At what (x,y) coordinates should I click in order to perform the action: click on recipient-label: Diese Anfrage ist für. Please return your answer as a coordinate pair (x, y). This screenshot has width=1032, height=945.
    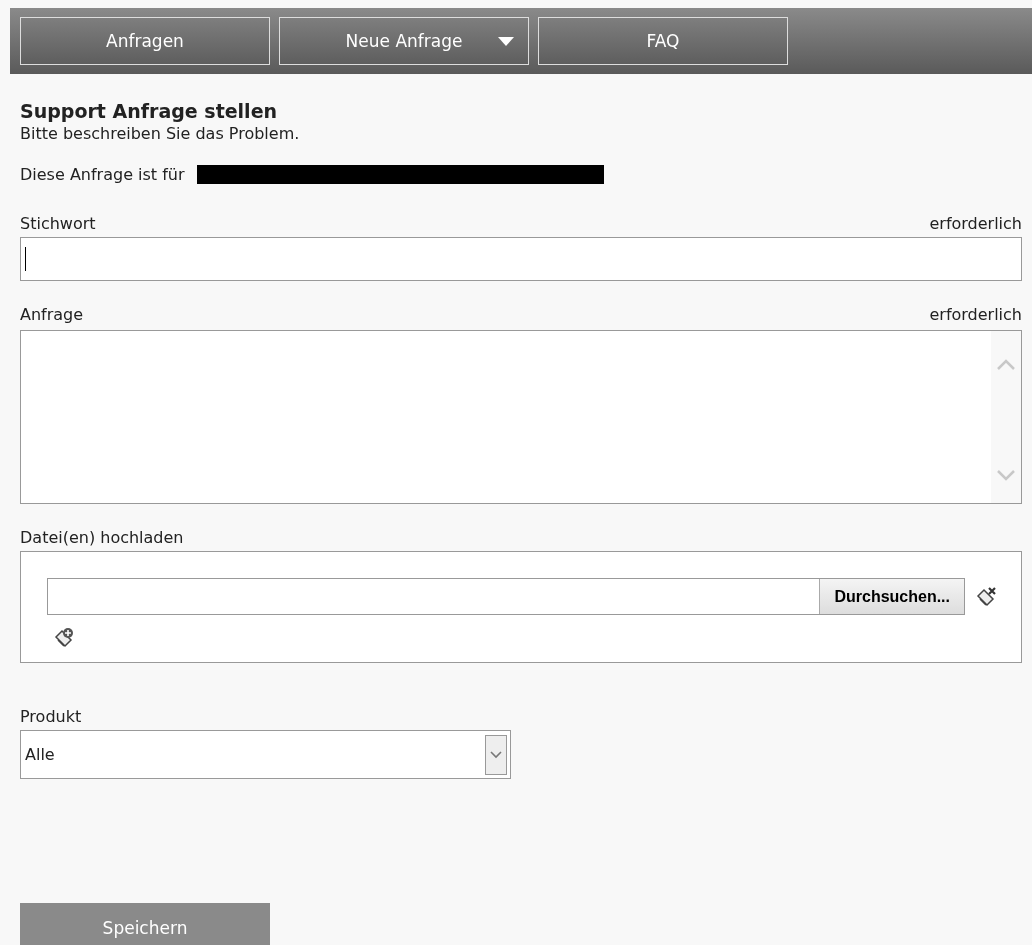
    Looking at the image, I should click on (102, 174).